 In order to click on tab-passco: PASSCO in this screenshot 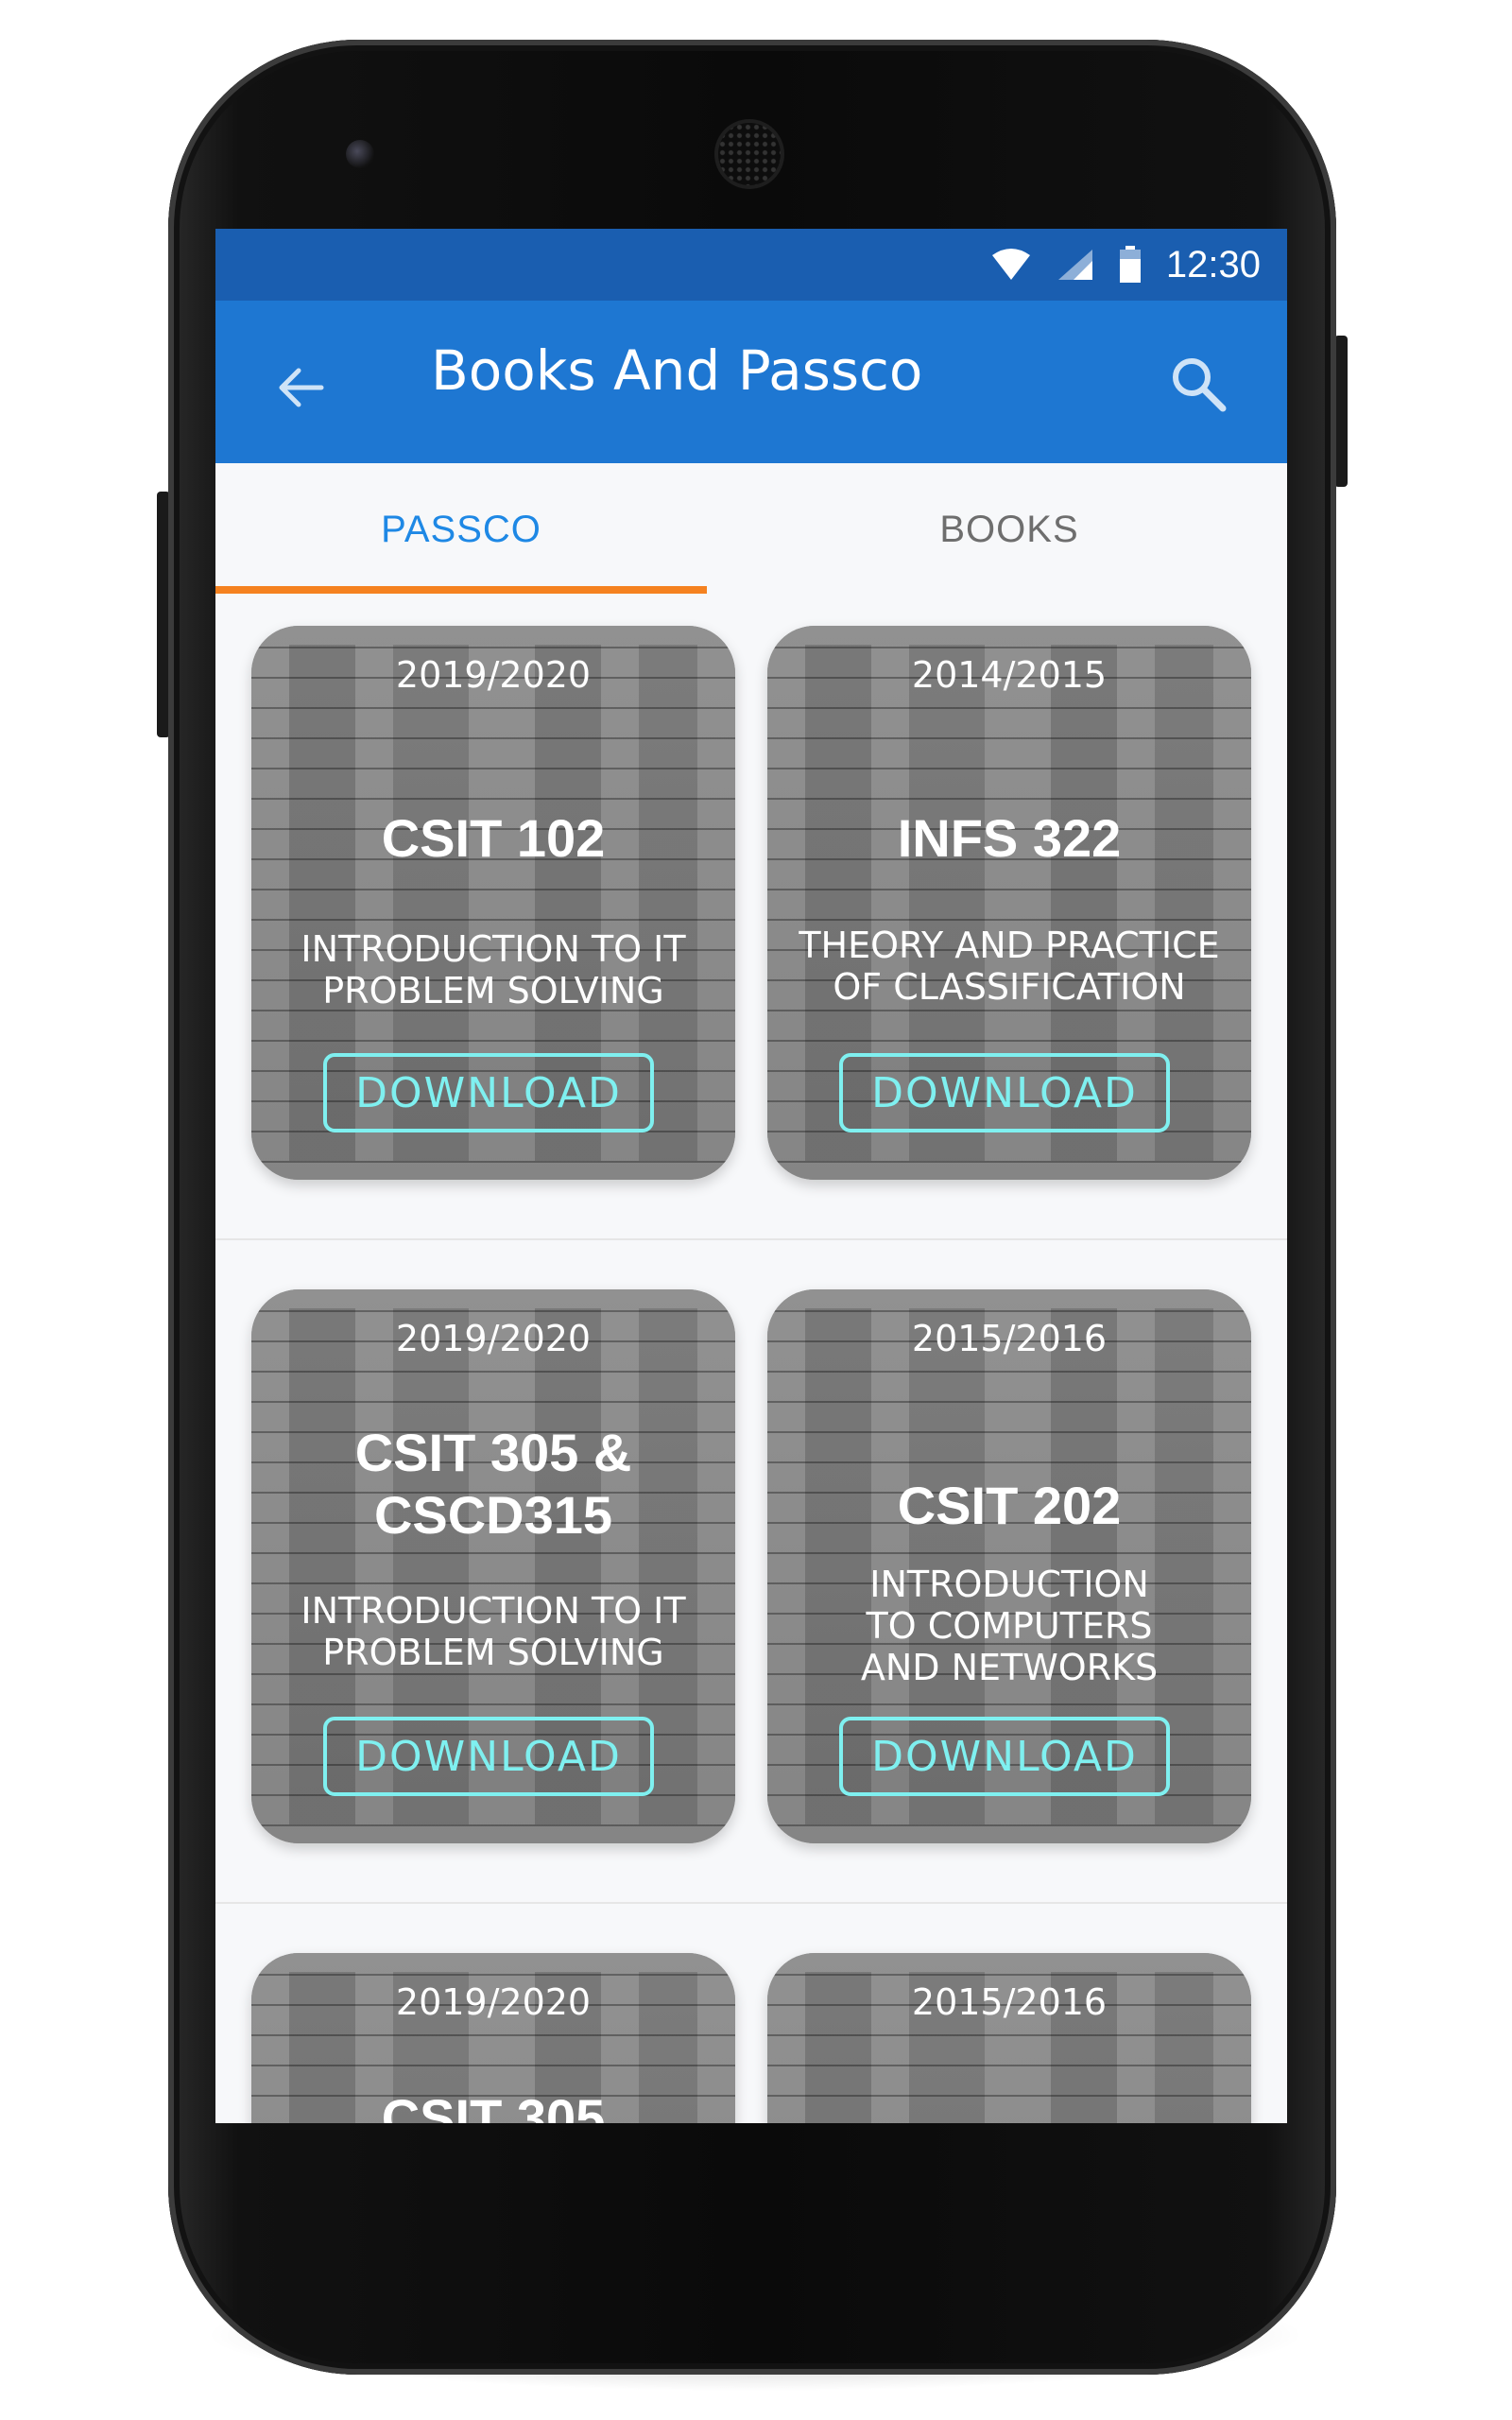, I will do `click(461, 529)`.